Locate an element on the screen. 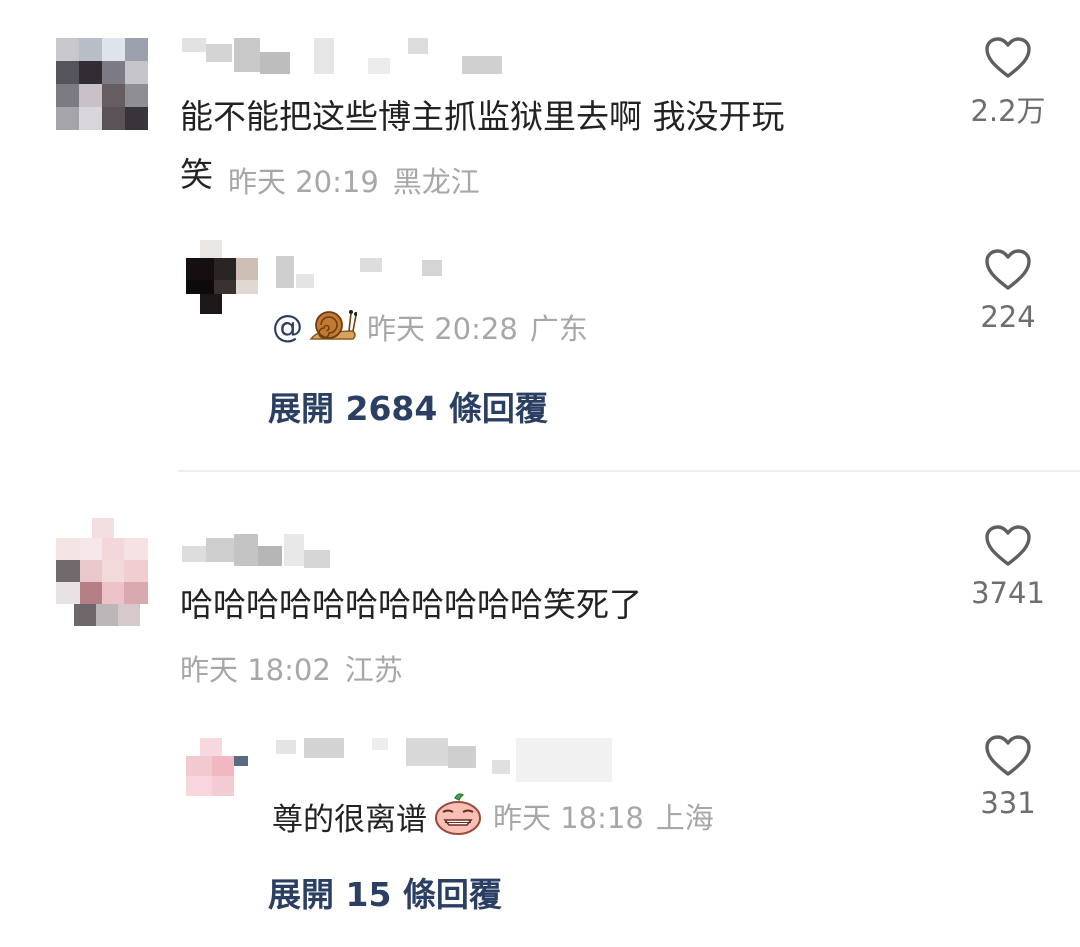 This screenshot has width=1080, height=947. comment-meta: 昨天 18:02 江苏 is located at coordinates (291, 668).